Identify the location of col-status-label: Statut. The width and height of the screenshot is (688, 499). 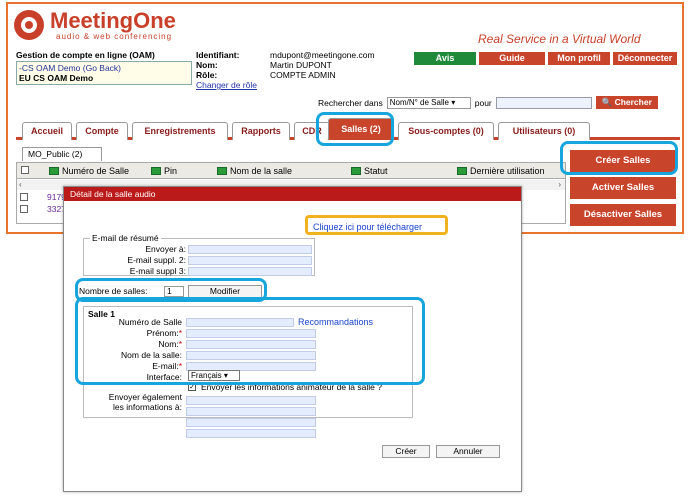
(376, 171).